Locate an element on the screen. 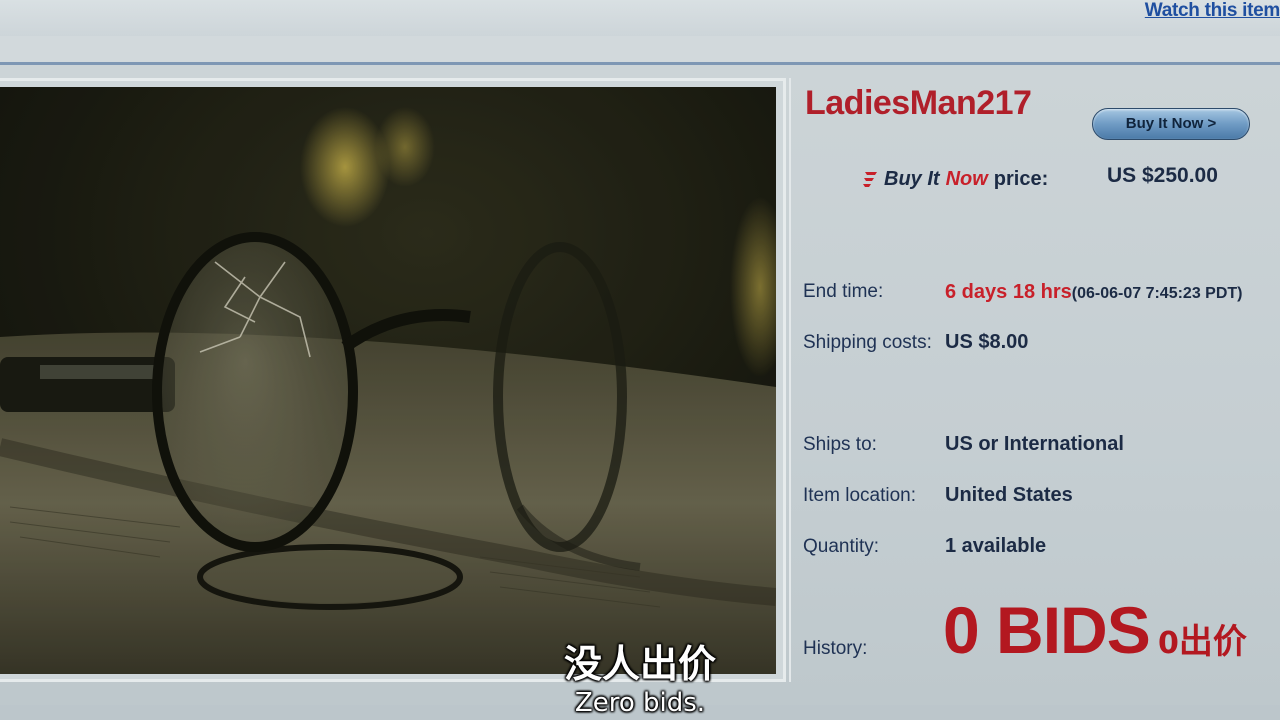 Image resolution: width=1280 pixels, height=720 pixels. ships-to-value: US or International is located at coordinates (1034, 444).